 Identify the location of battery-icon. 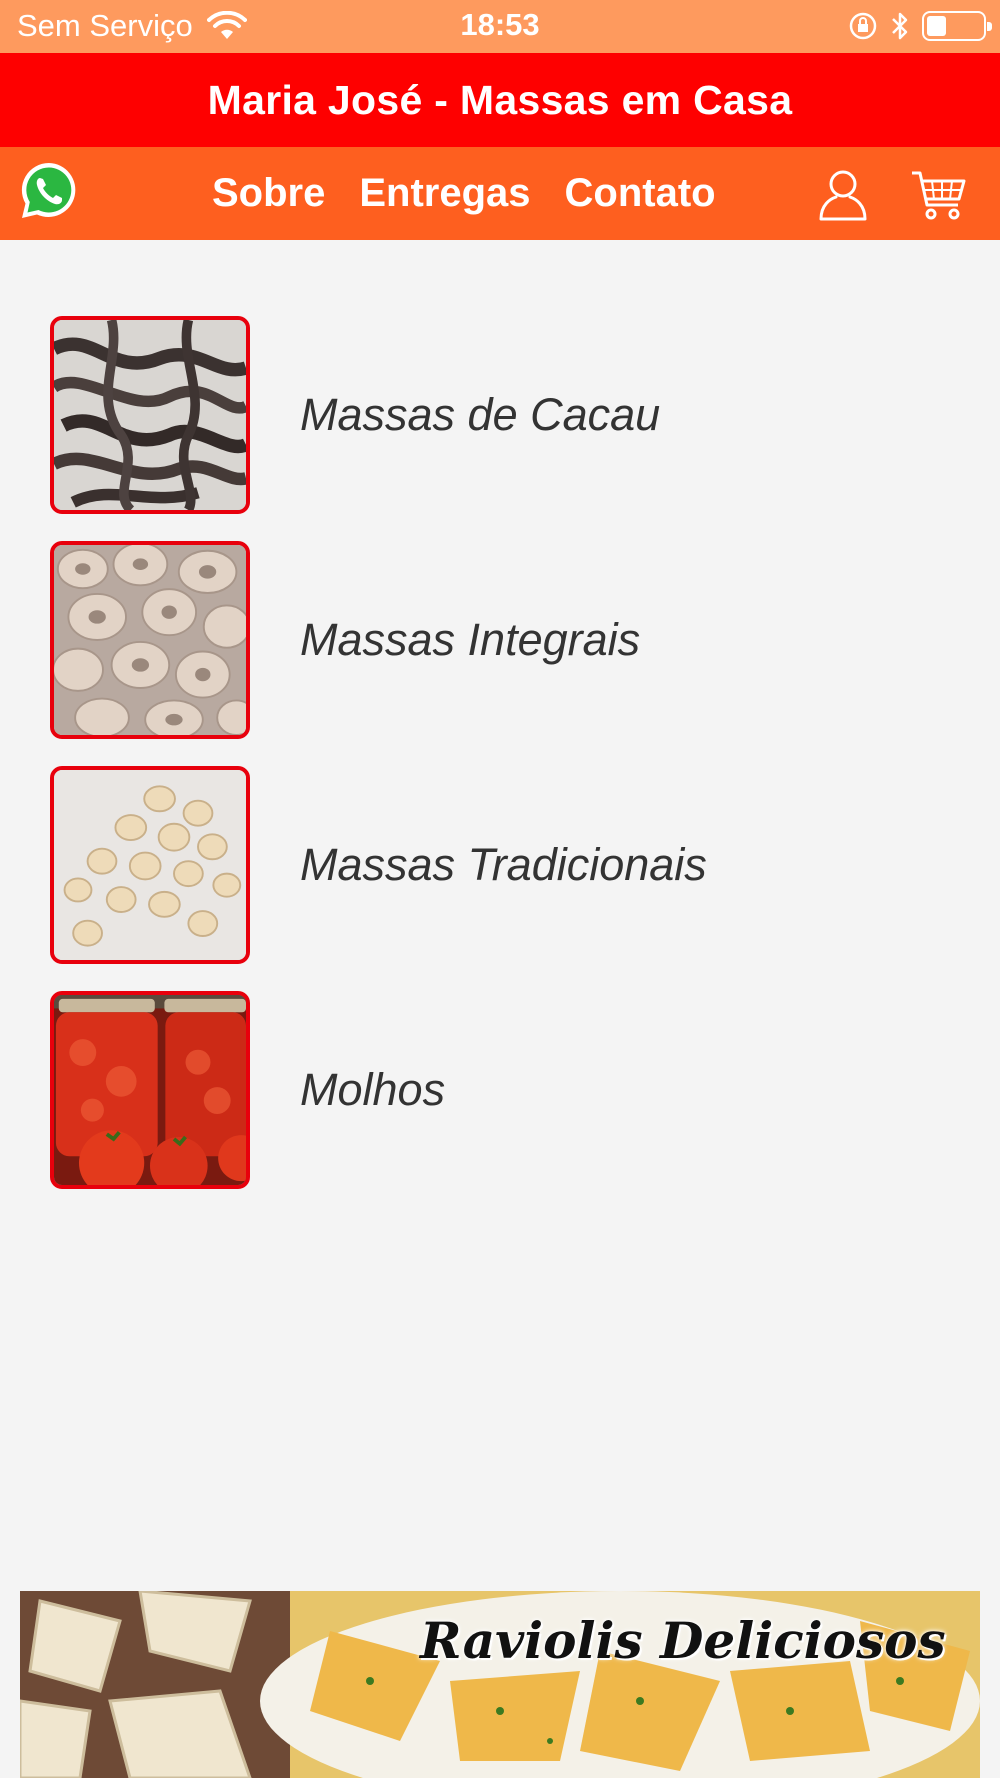
(957, 26).